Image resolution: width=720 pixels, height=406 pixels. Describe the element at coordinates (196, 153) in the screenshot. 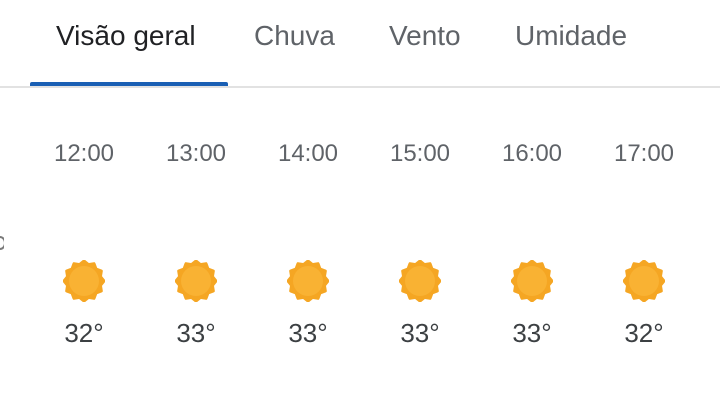

I see `hour-time: 13:00` at that location.